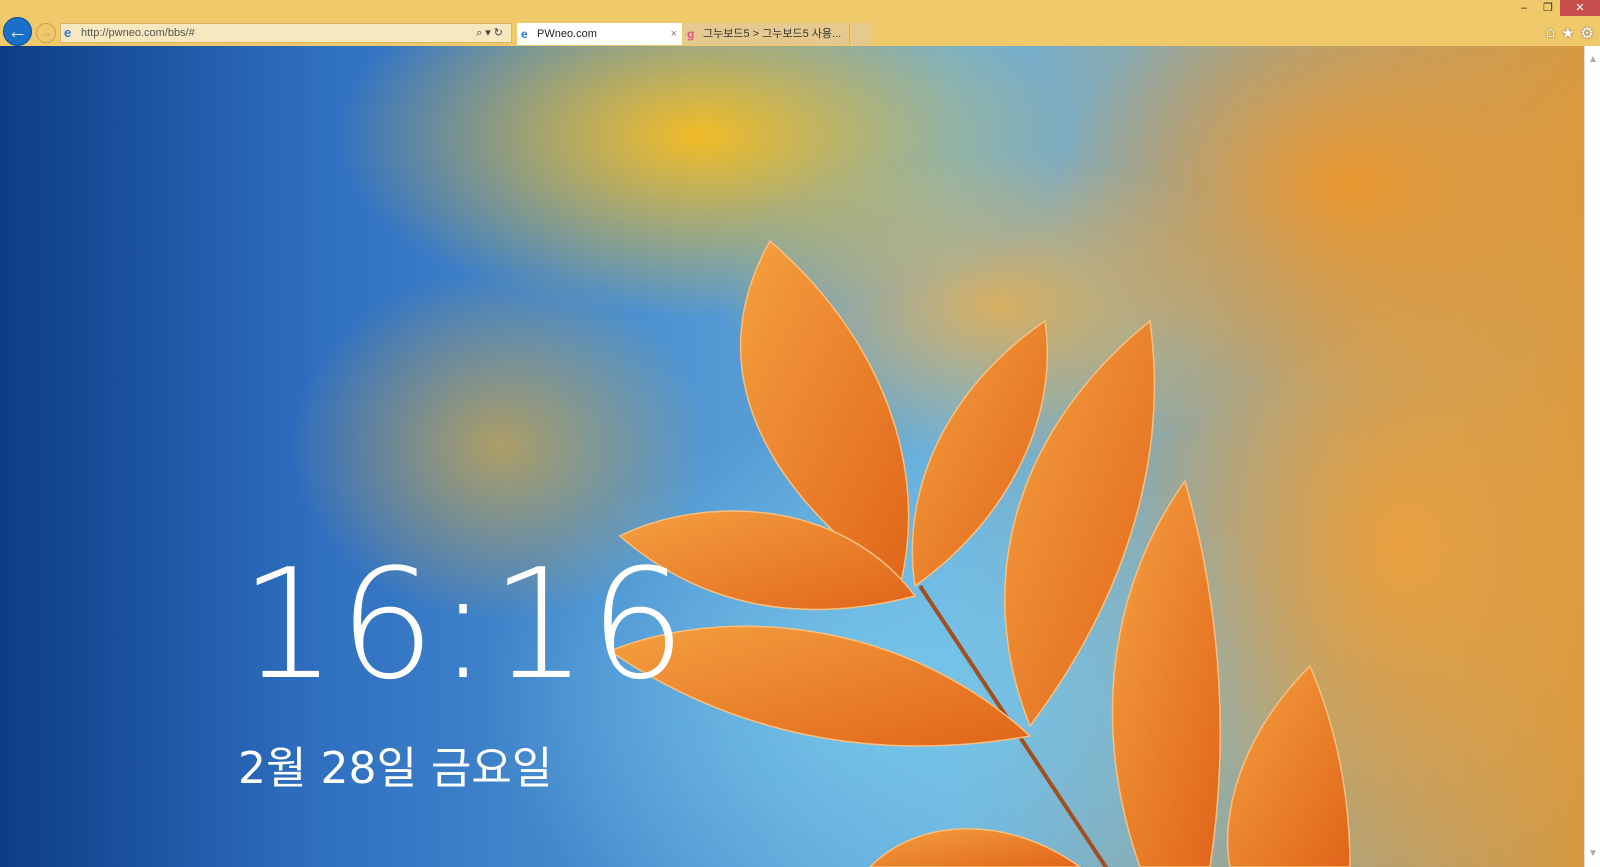 The width and height of the screenshot is (1600, 867). Describe the element at coordinates (599, 34) in the screenshot. I see `tab-pwneo: e PWneo.com ×` at that location.